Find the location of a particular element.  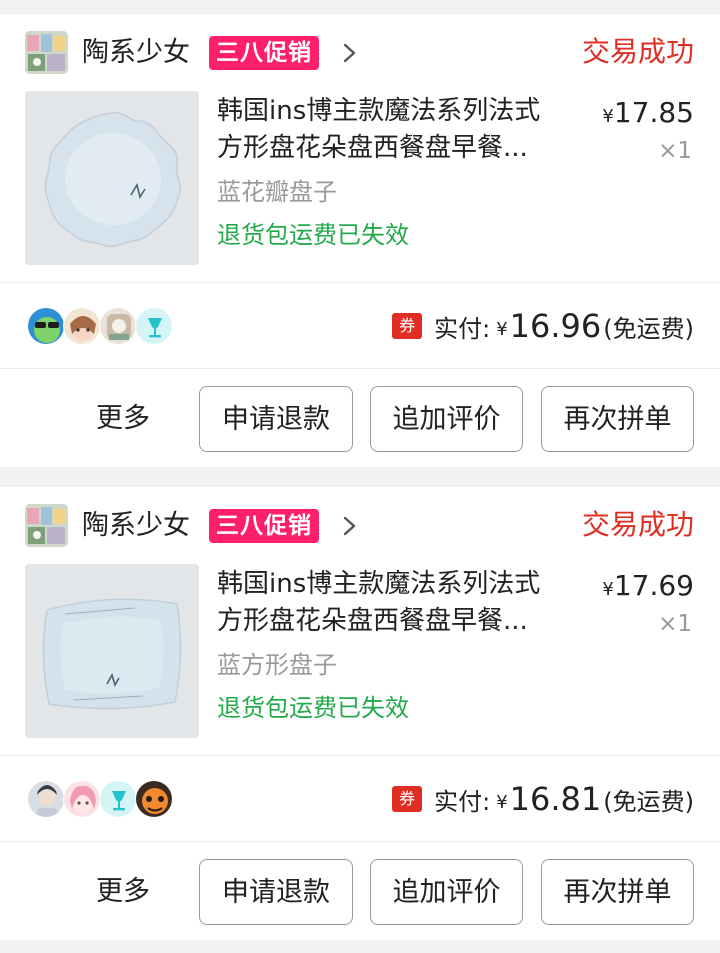

paid-amount: 16.96 is located at coordinates (555, 326).